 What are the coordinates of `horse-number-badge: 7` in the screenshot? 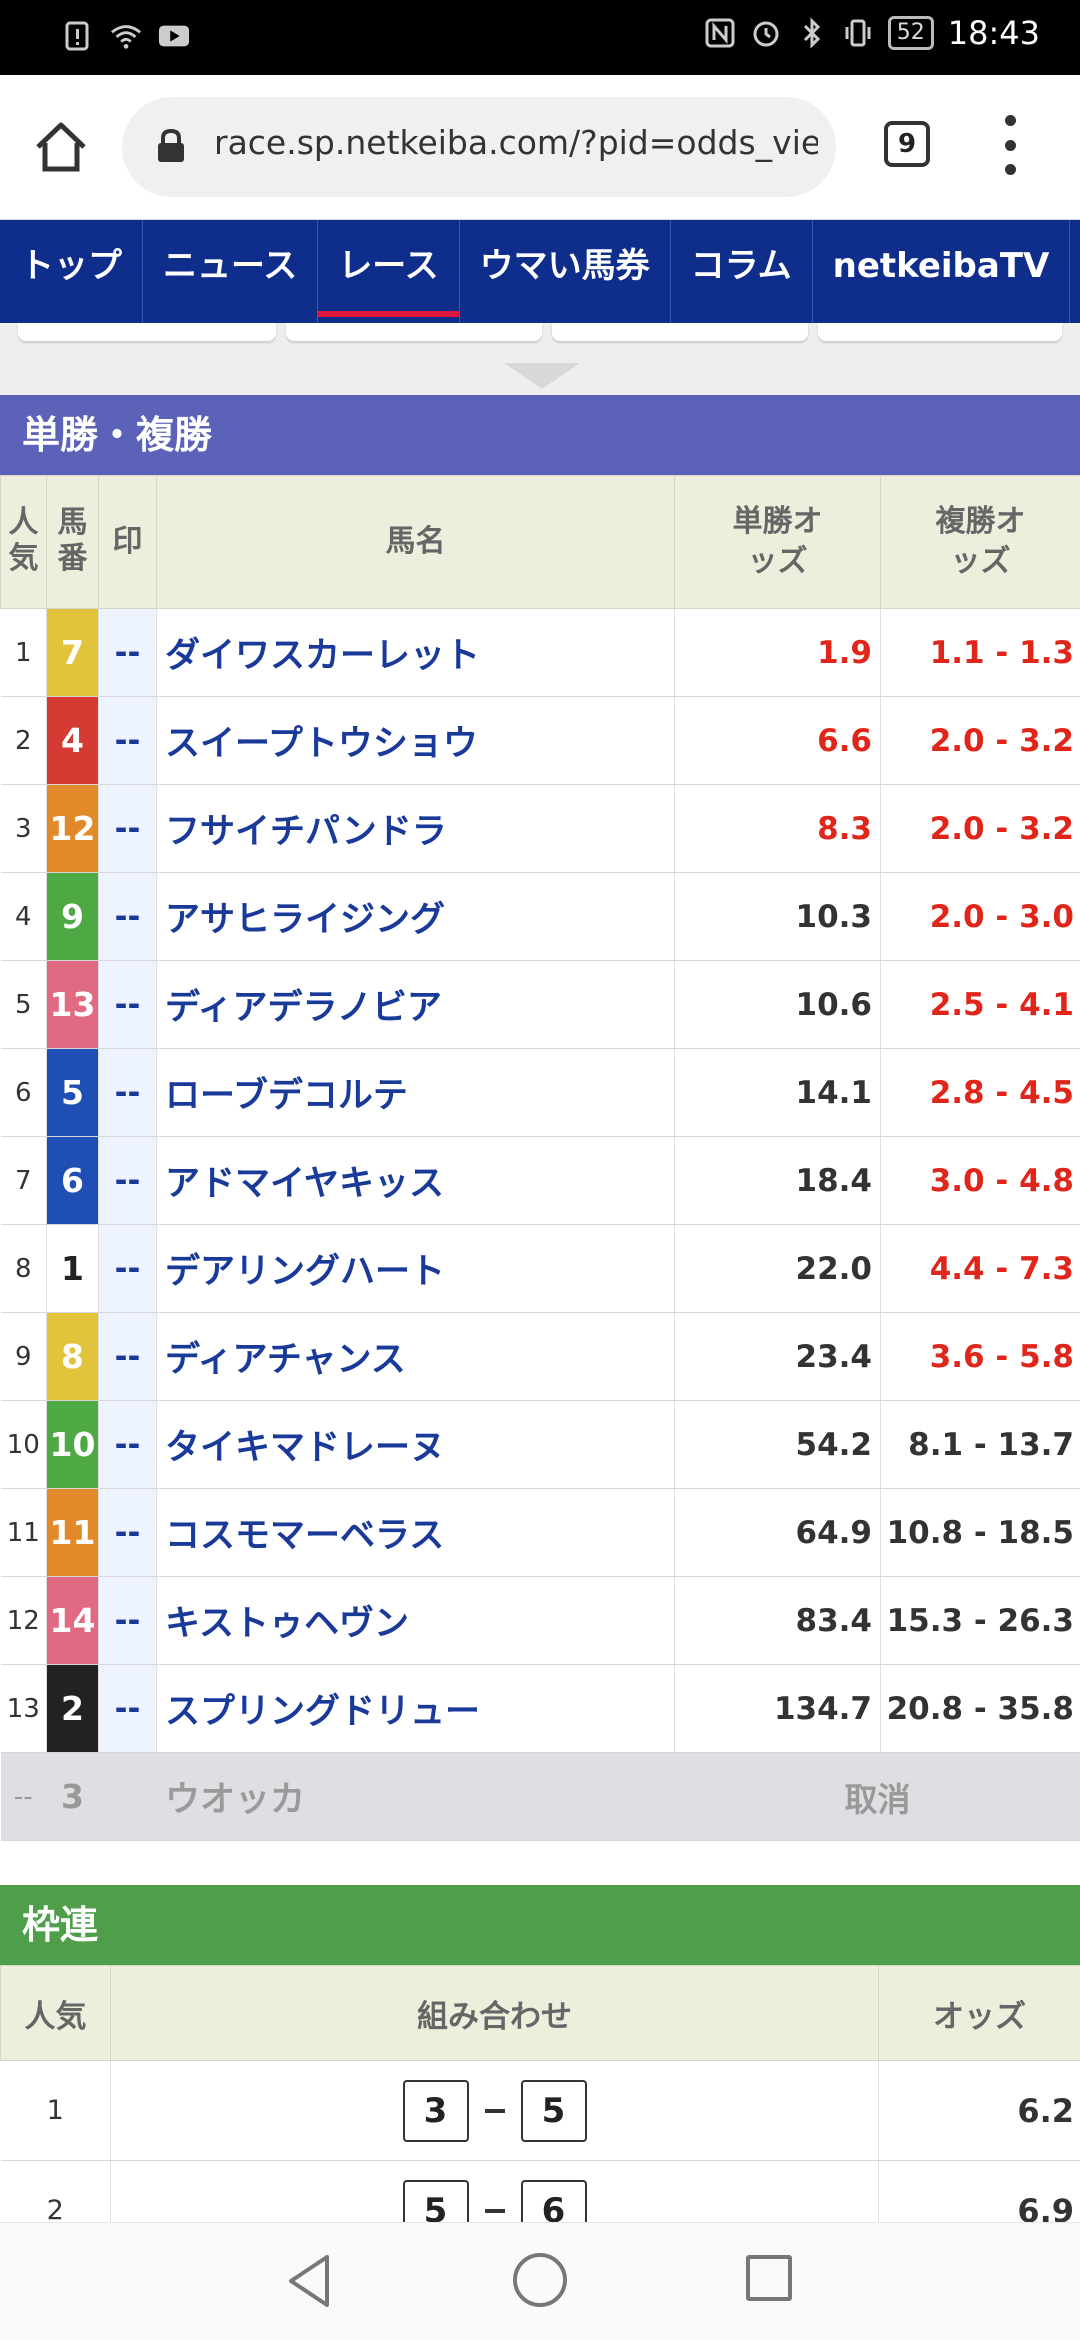 It's located at (72, 652).